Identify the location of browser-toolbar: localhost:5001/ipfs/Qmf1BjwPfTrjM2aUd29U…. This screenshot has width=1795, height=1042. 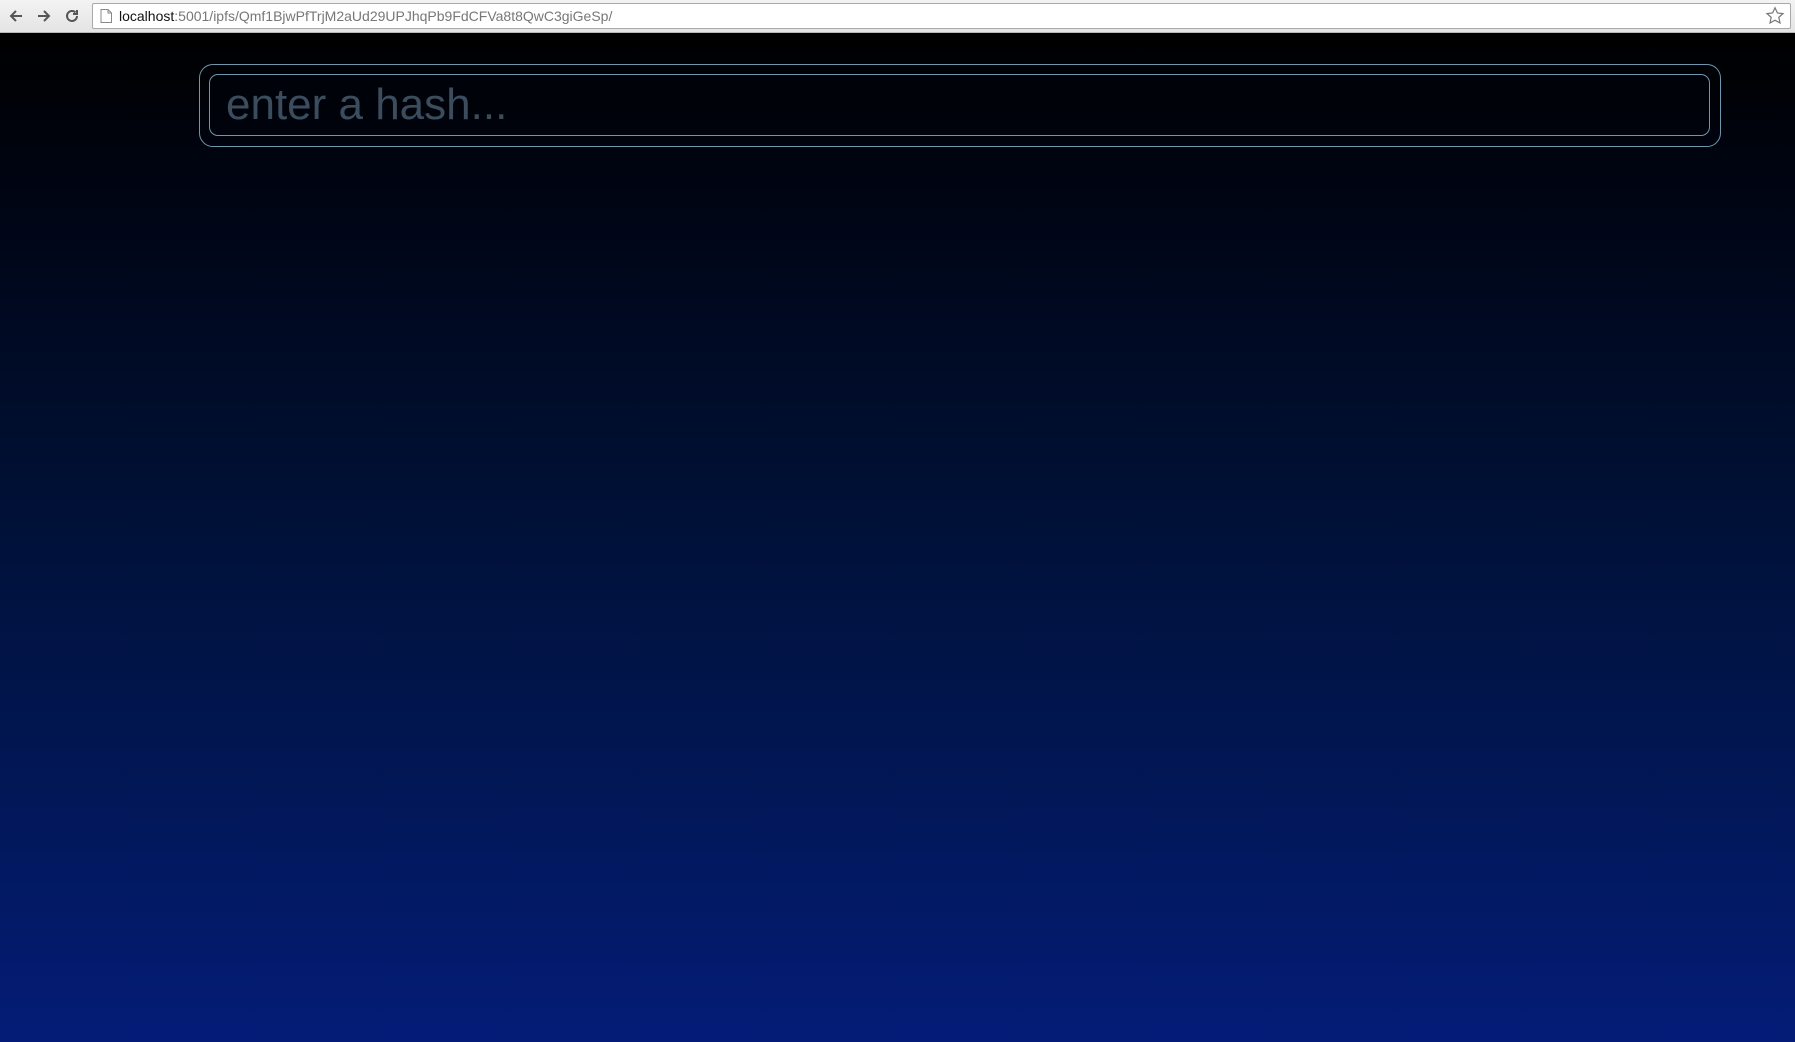
(897, 16).